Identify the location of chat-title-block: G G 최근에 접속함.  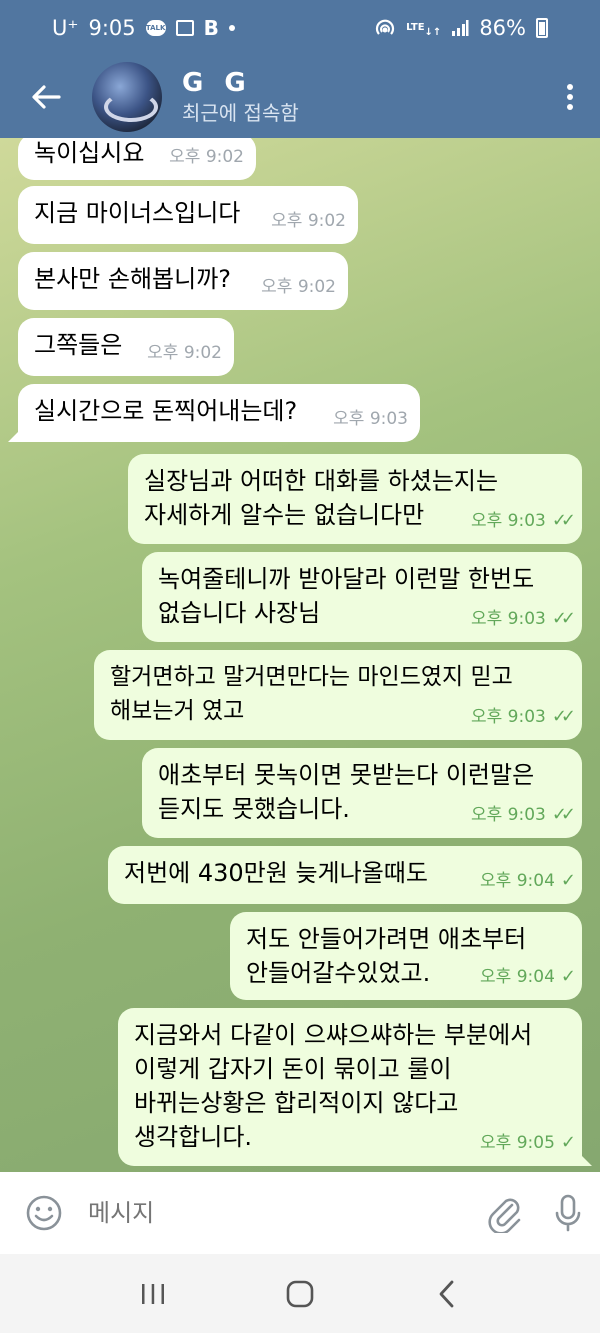
(240, 97).